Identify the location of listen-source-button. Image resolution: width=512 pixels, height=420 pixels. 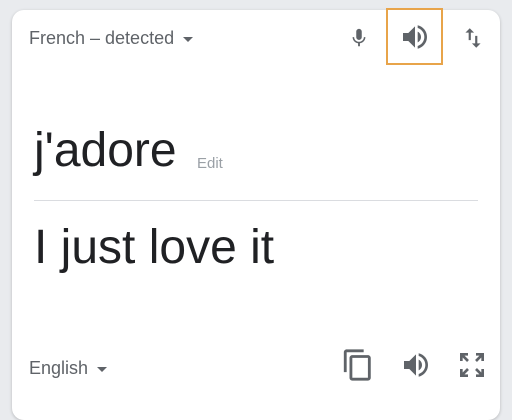
(414, 36).